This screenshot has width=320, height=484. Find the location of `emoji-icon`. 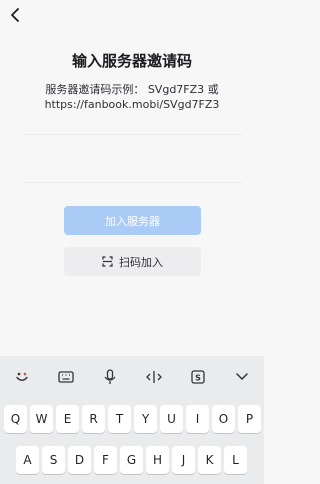

emoji-icon is located at coordinates (22, 377).